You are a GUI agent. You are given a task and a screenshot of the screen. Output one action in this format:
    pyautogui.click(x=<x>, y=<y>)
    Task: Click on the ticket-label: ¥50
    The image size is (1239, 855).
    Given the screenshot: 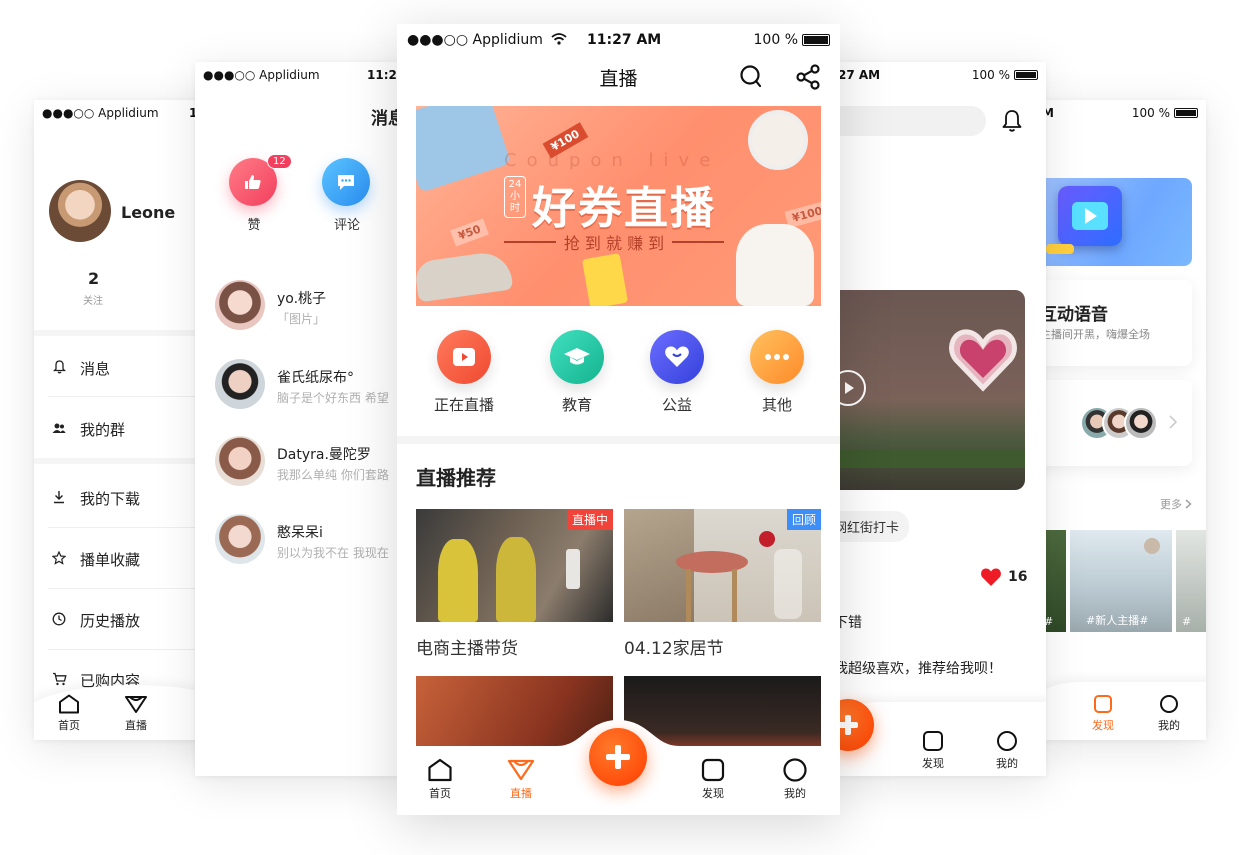 What is the action you would take?
    pyautogui.click(x=469, y=232)
    